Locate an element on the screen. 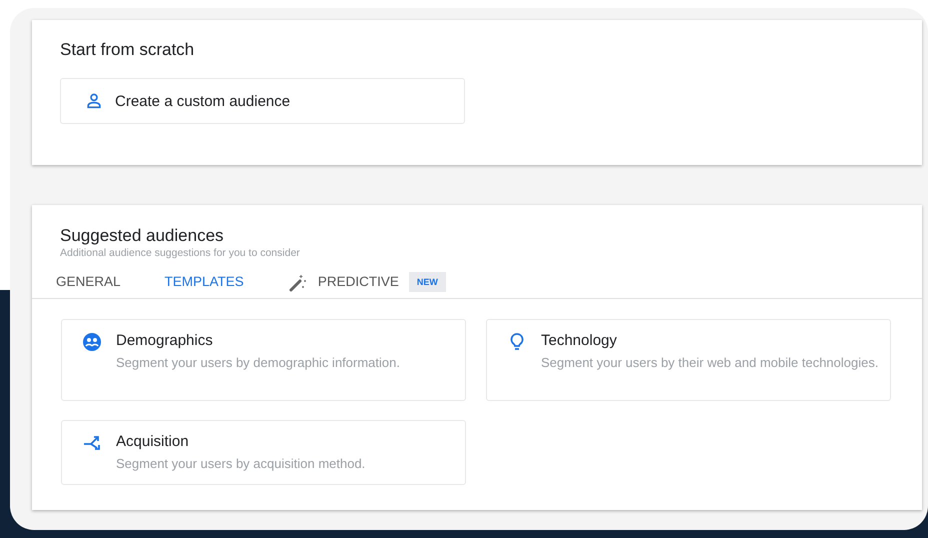 Image resolution: width=928 pixels, height=538 pixels. section-subtitle: Additional audience suggestions for you to consider is located at coordinates (180, 253).